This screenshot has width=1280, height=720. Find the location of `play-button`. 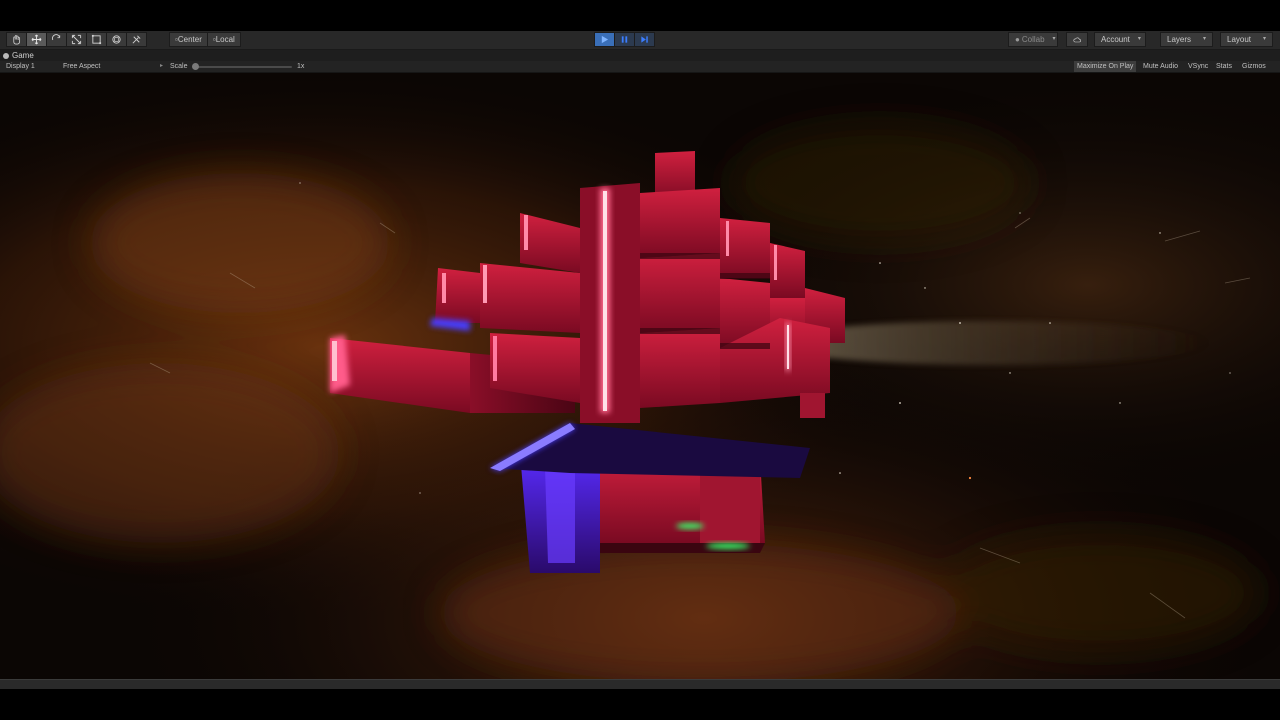

play-button is located at coordinates (604, 39).